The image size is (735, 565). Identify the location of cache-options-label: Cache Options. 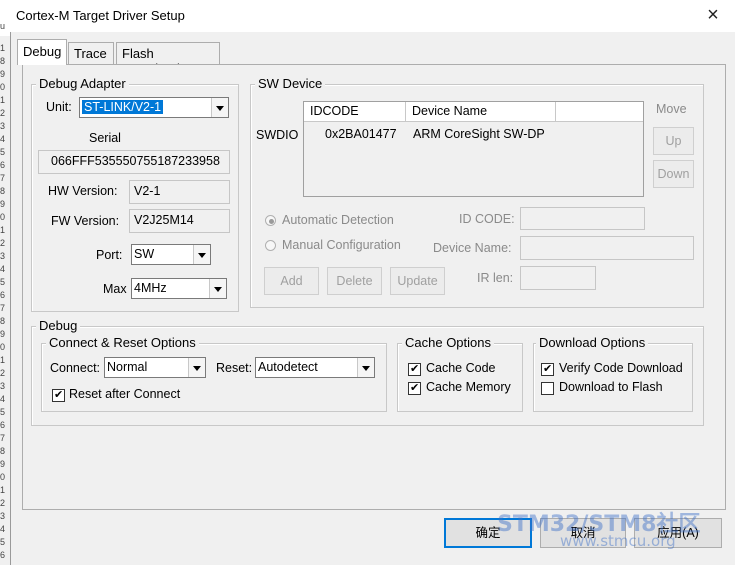
(448, 342).